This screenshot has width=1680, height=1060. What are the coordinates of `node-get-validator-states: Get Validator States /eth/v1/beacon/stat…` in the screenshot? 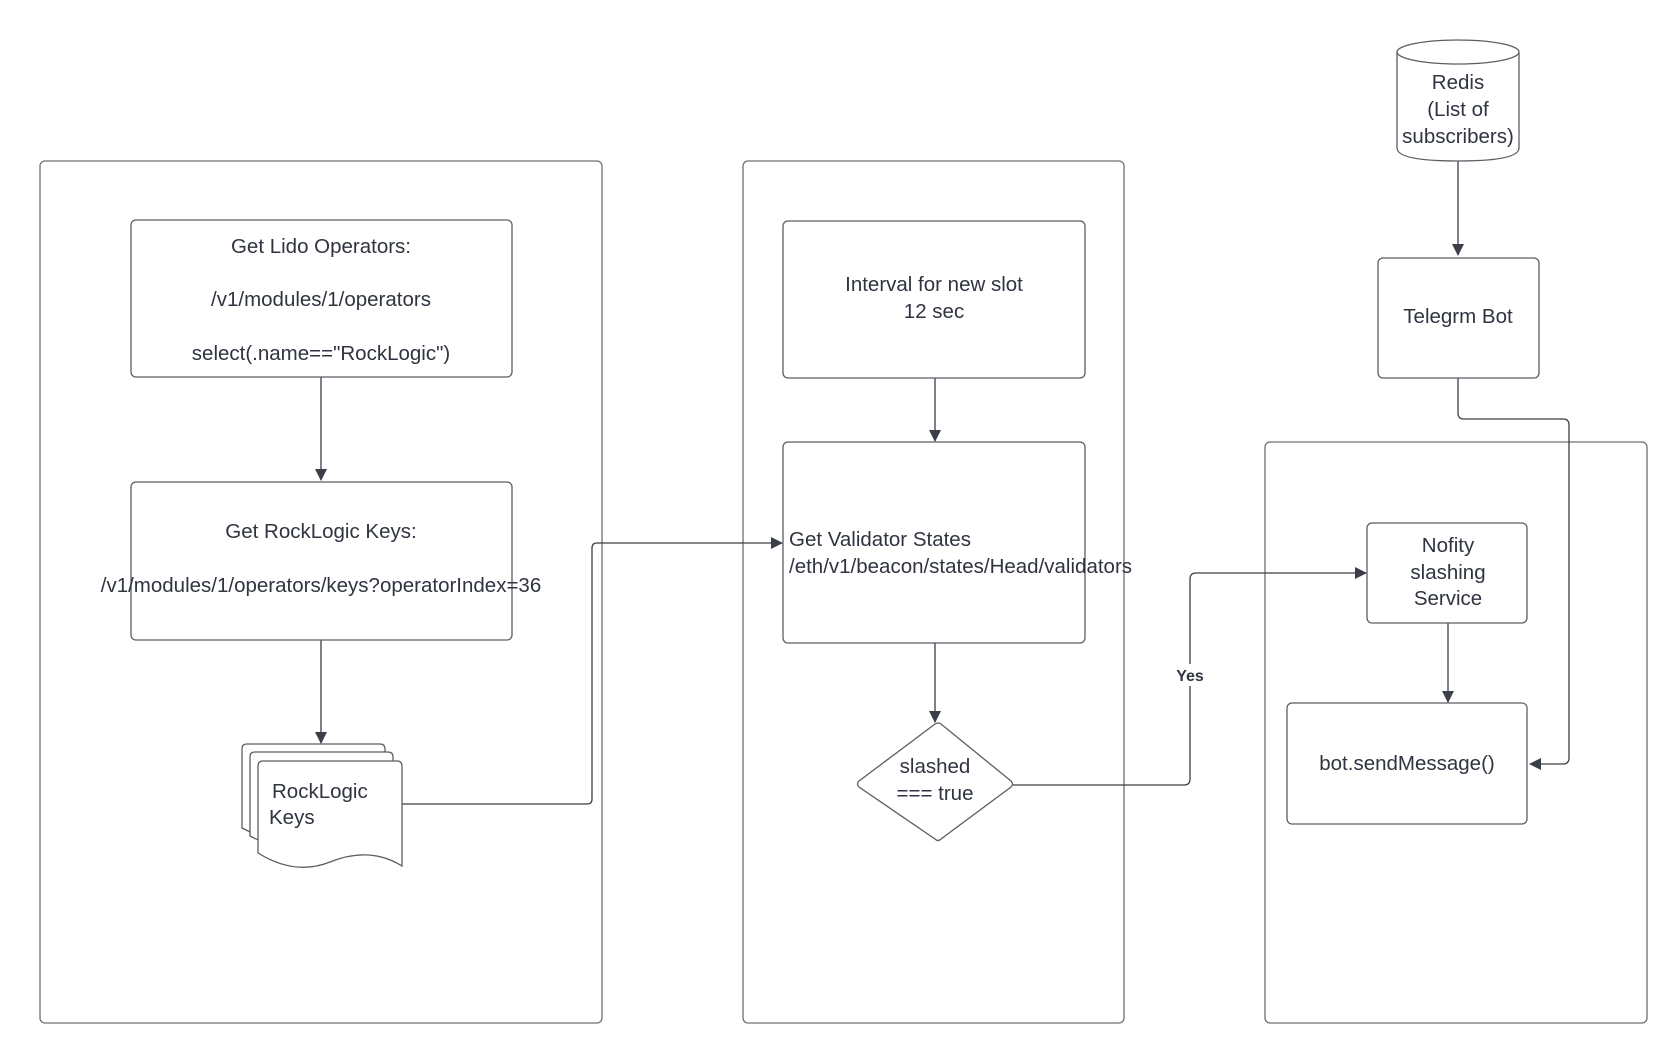 It's located at (957, 542).